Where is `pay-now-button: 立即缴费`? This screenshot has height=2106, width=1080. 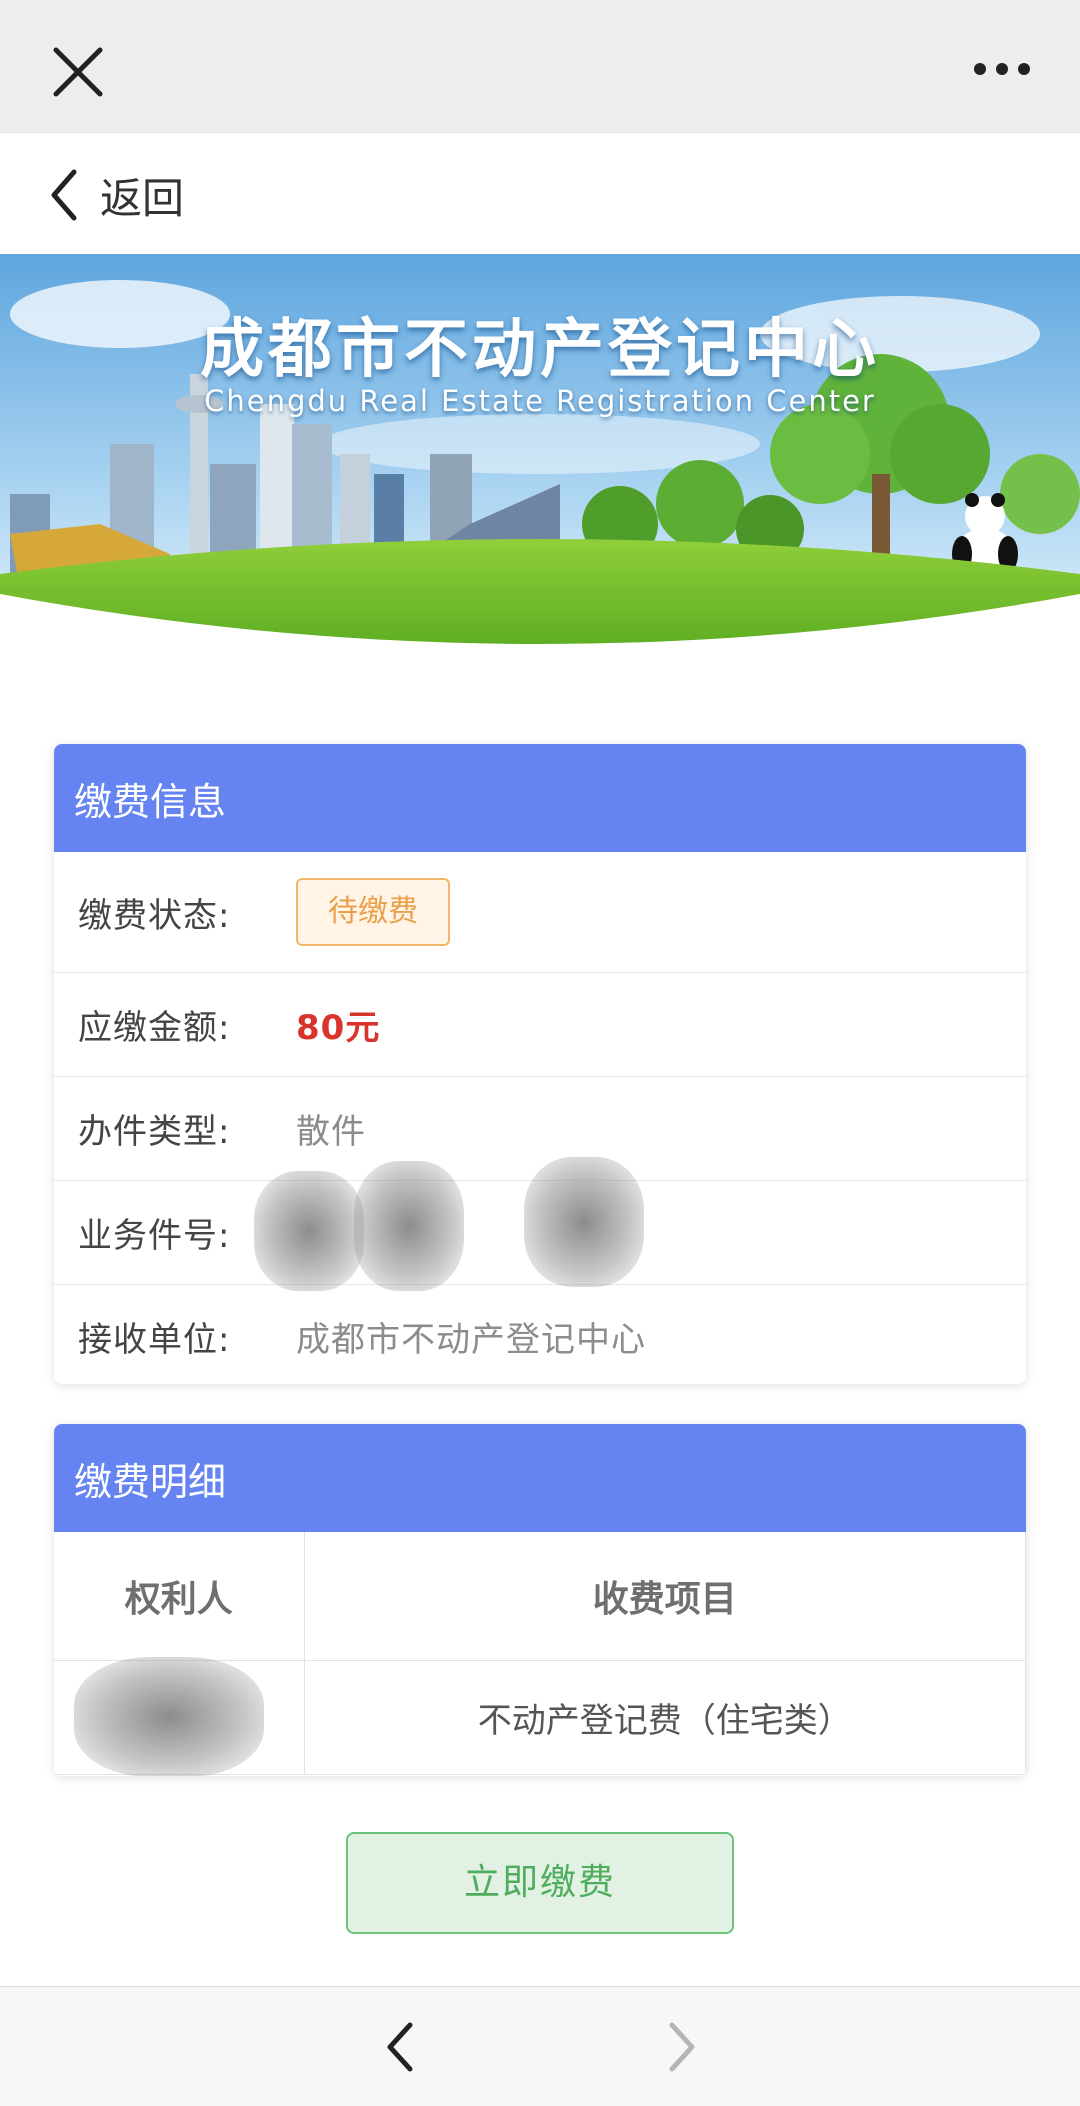 pay-now-button: 立即缴费 is located at coordinates (540, 1883).